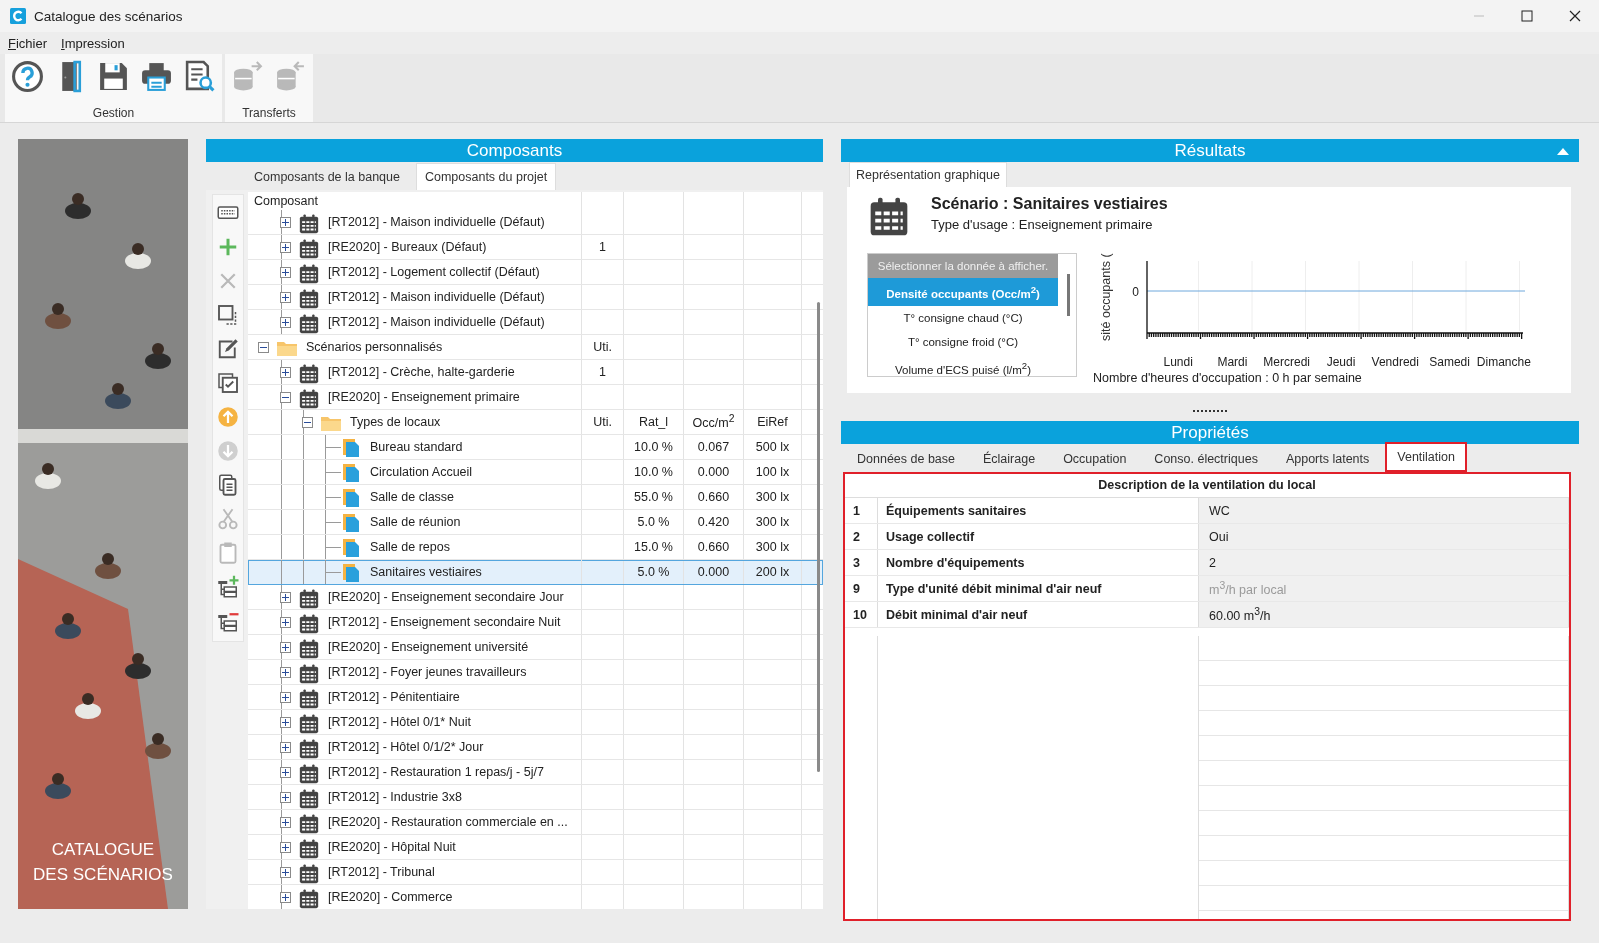  Describe the element at coordinates (1095, 458) in the screenshot. I see `tab: Occupation` at that location.